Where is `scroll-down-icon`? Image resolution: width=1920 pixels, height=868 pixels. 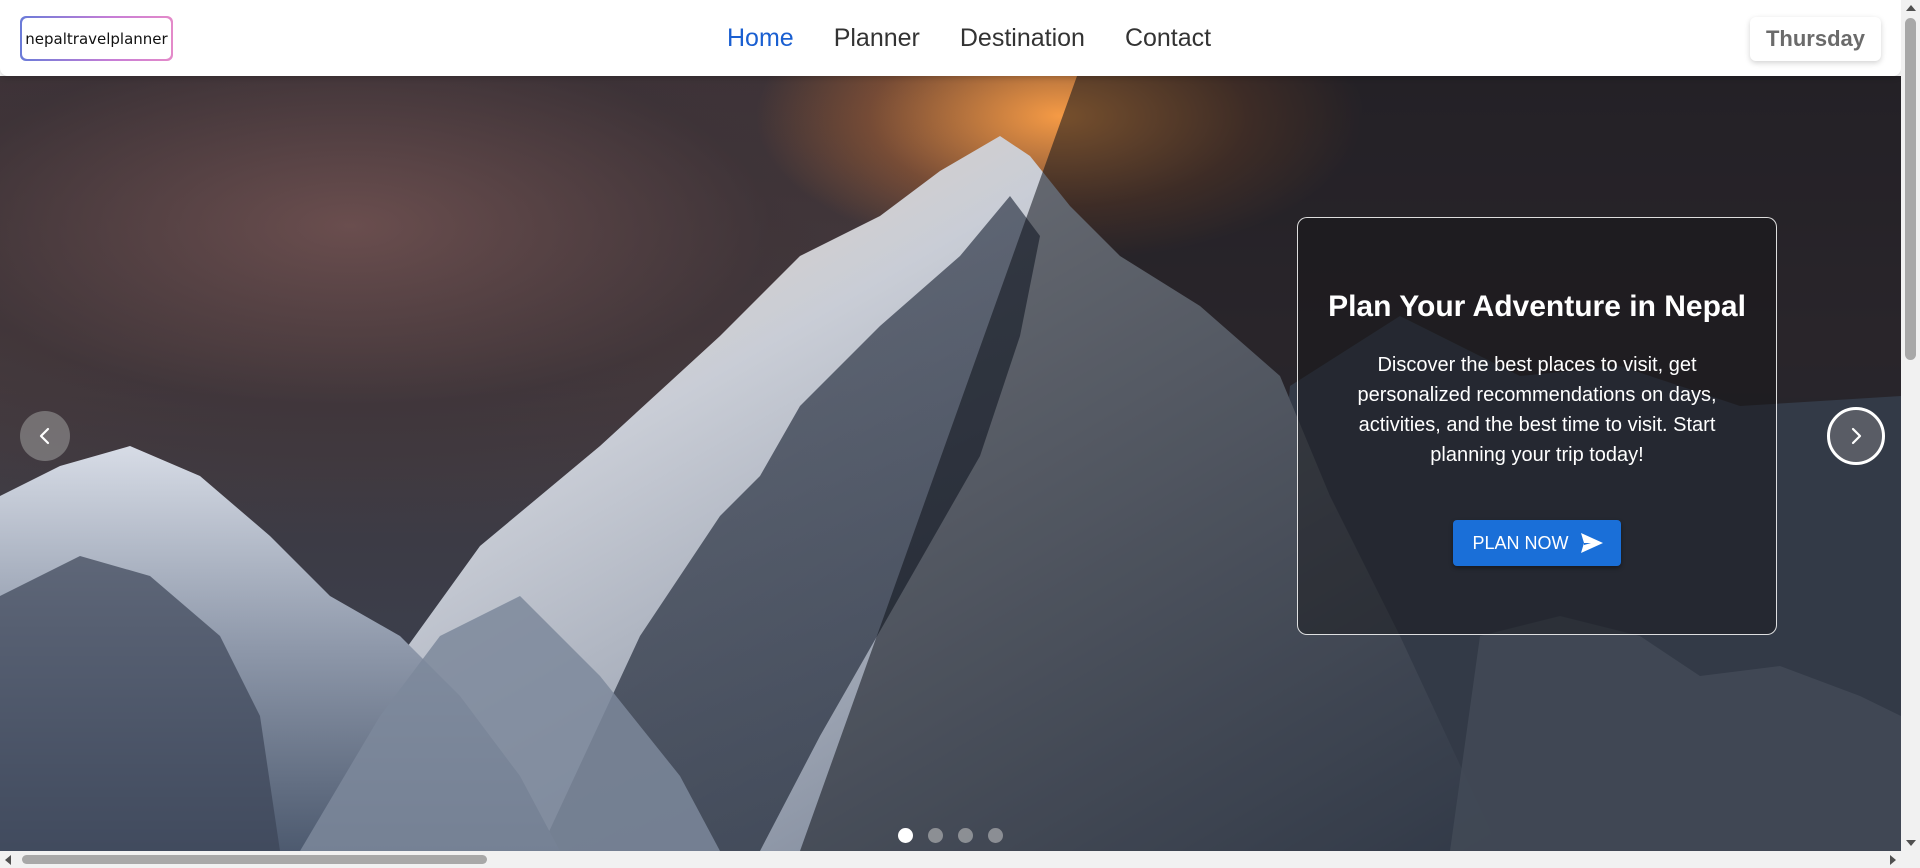
scroll-down-icon is located at coordinates (1911, 843).